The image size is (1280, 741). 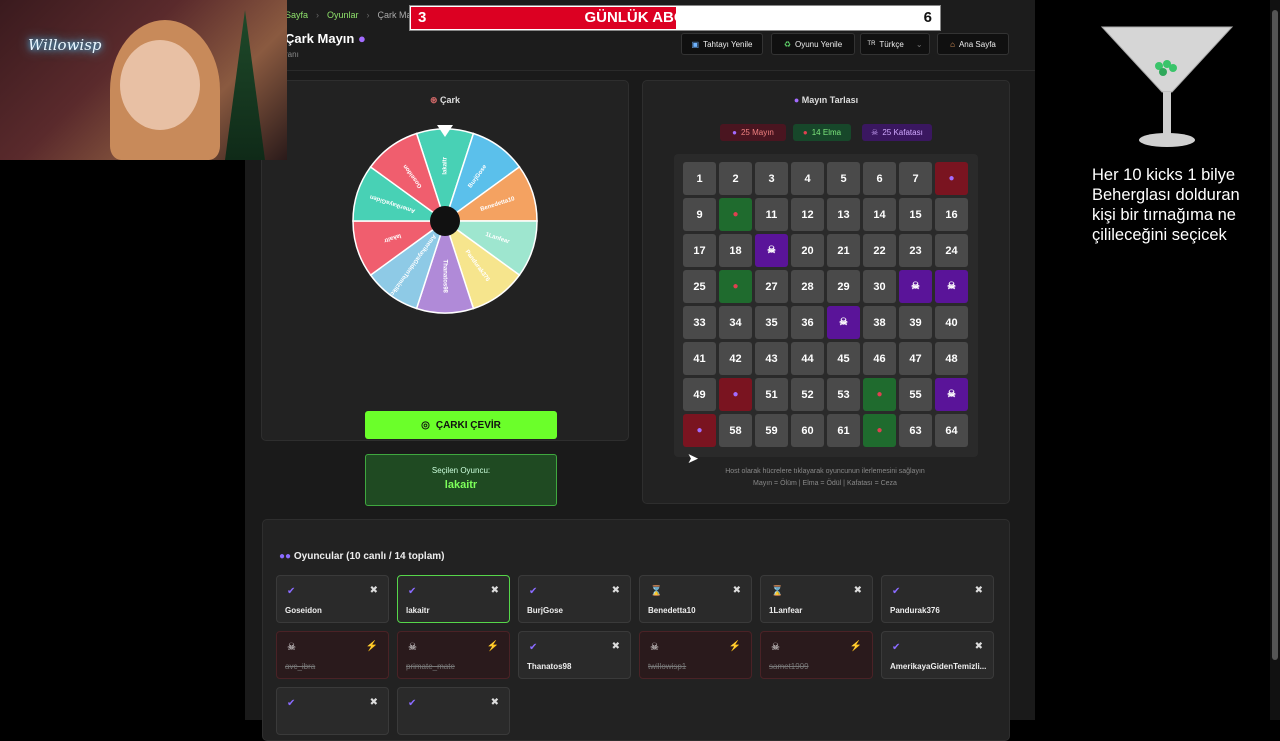 I want to click on mine-cell: 53, so click(x=843, y=394).